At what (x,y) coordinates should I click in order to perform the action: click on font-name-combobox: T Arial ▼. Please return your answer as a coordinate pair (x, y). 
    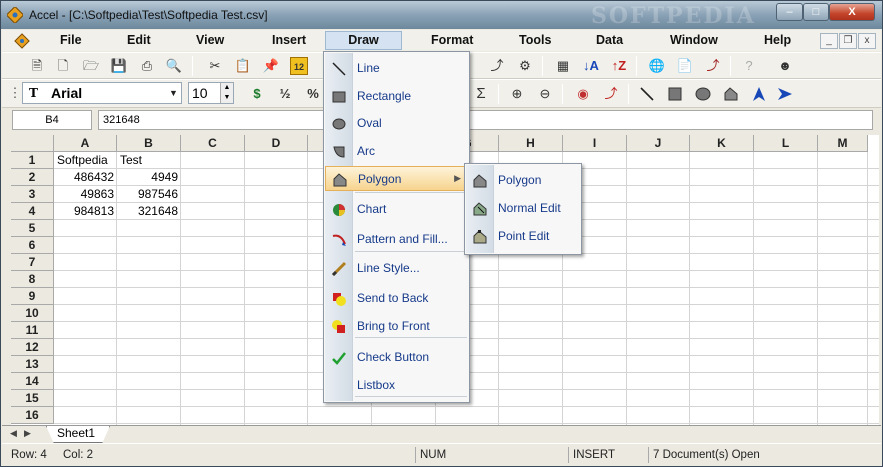
    Looking at the image, I should click on (102, 93).